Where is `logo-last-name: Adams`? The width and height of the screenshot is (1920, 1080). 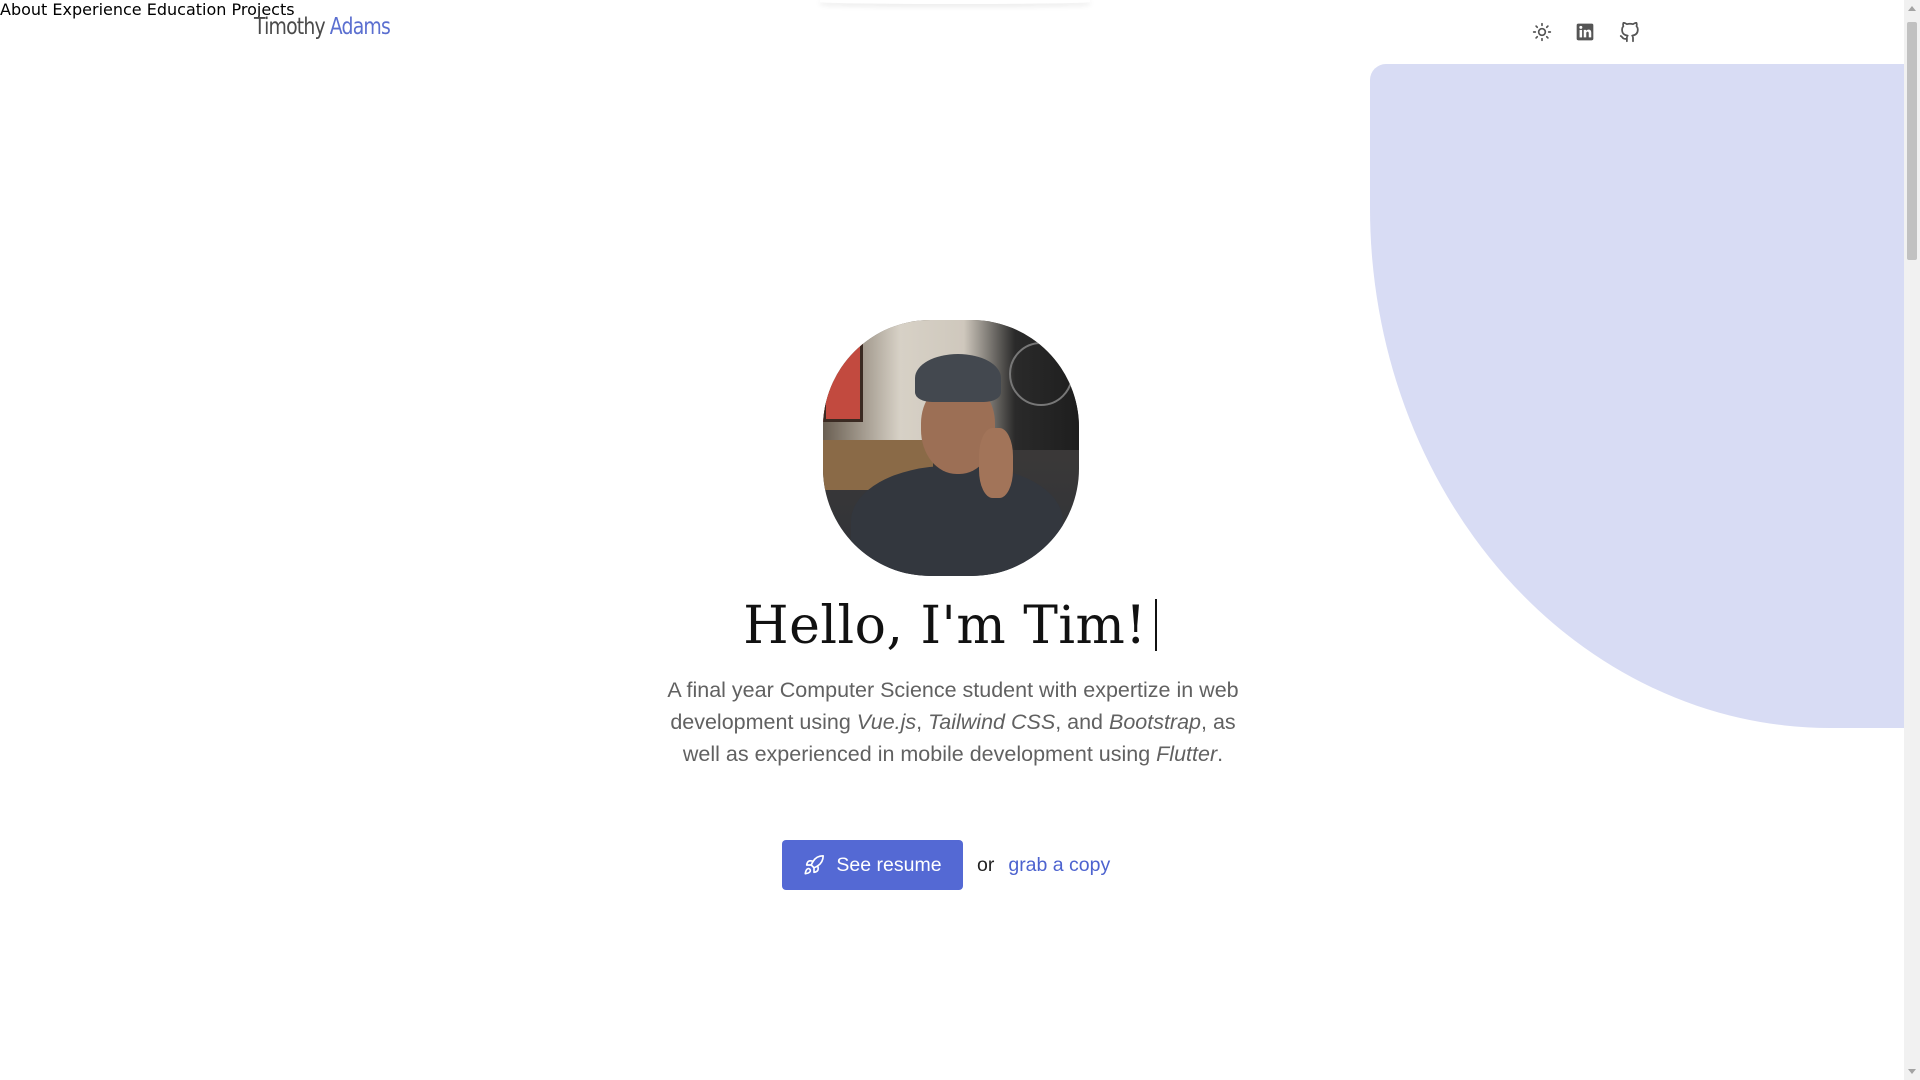 logo-last-name: Adams is located at coordinates (360, 27).